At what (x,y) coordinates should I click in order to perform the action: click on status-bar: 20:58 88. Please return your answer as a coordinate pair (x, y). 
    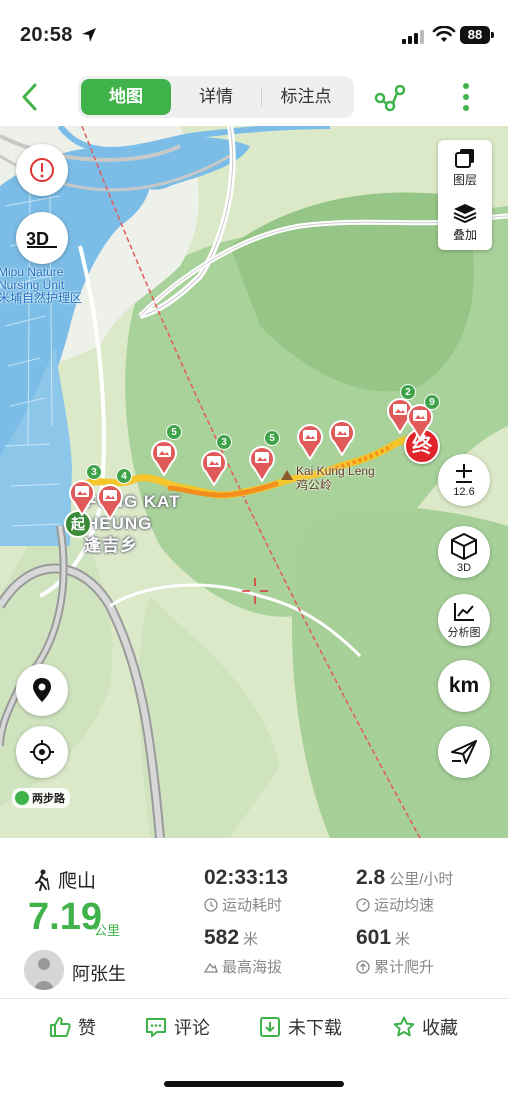
    Looking at the image, I should click on (254, 35).